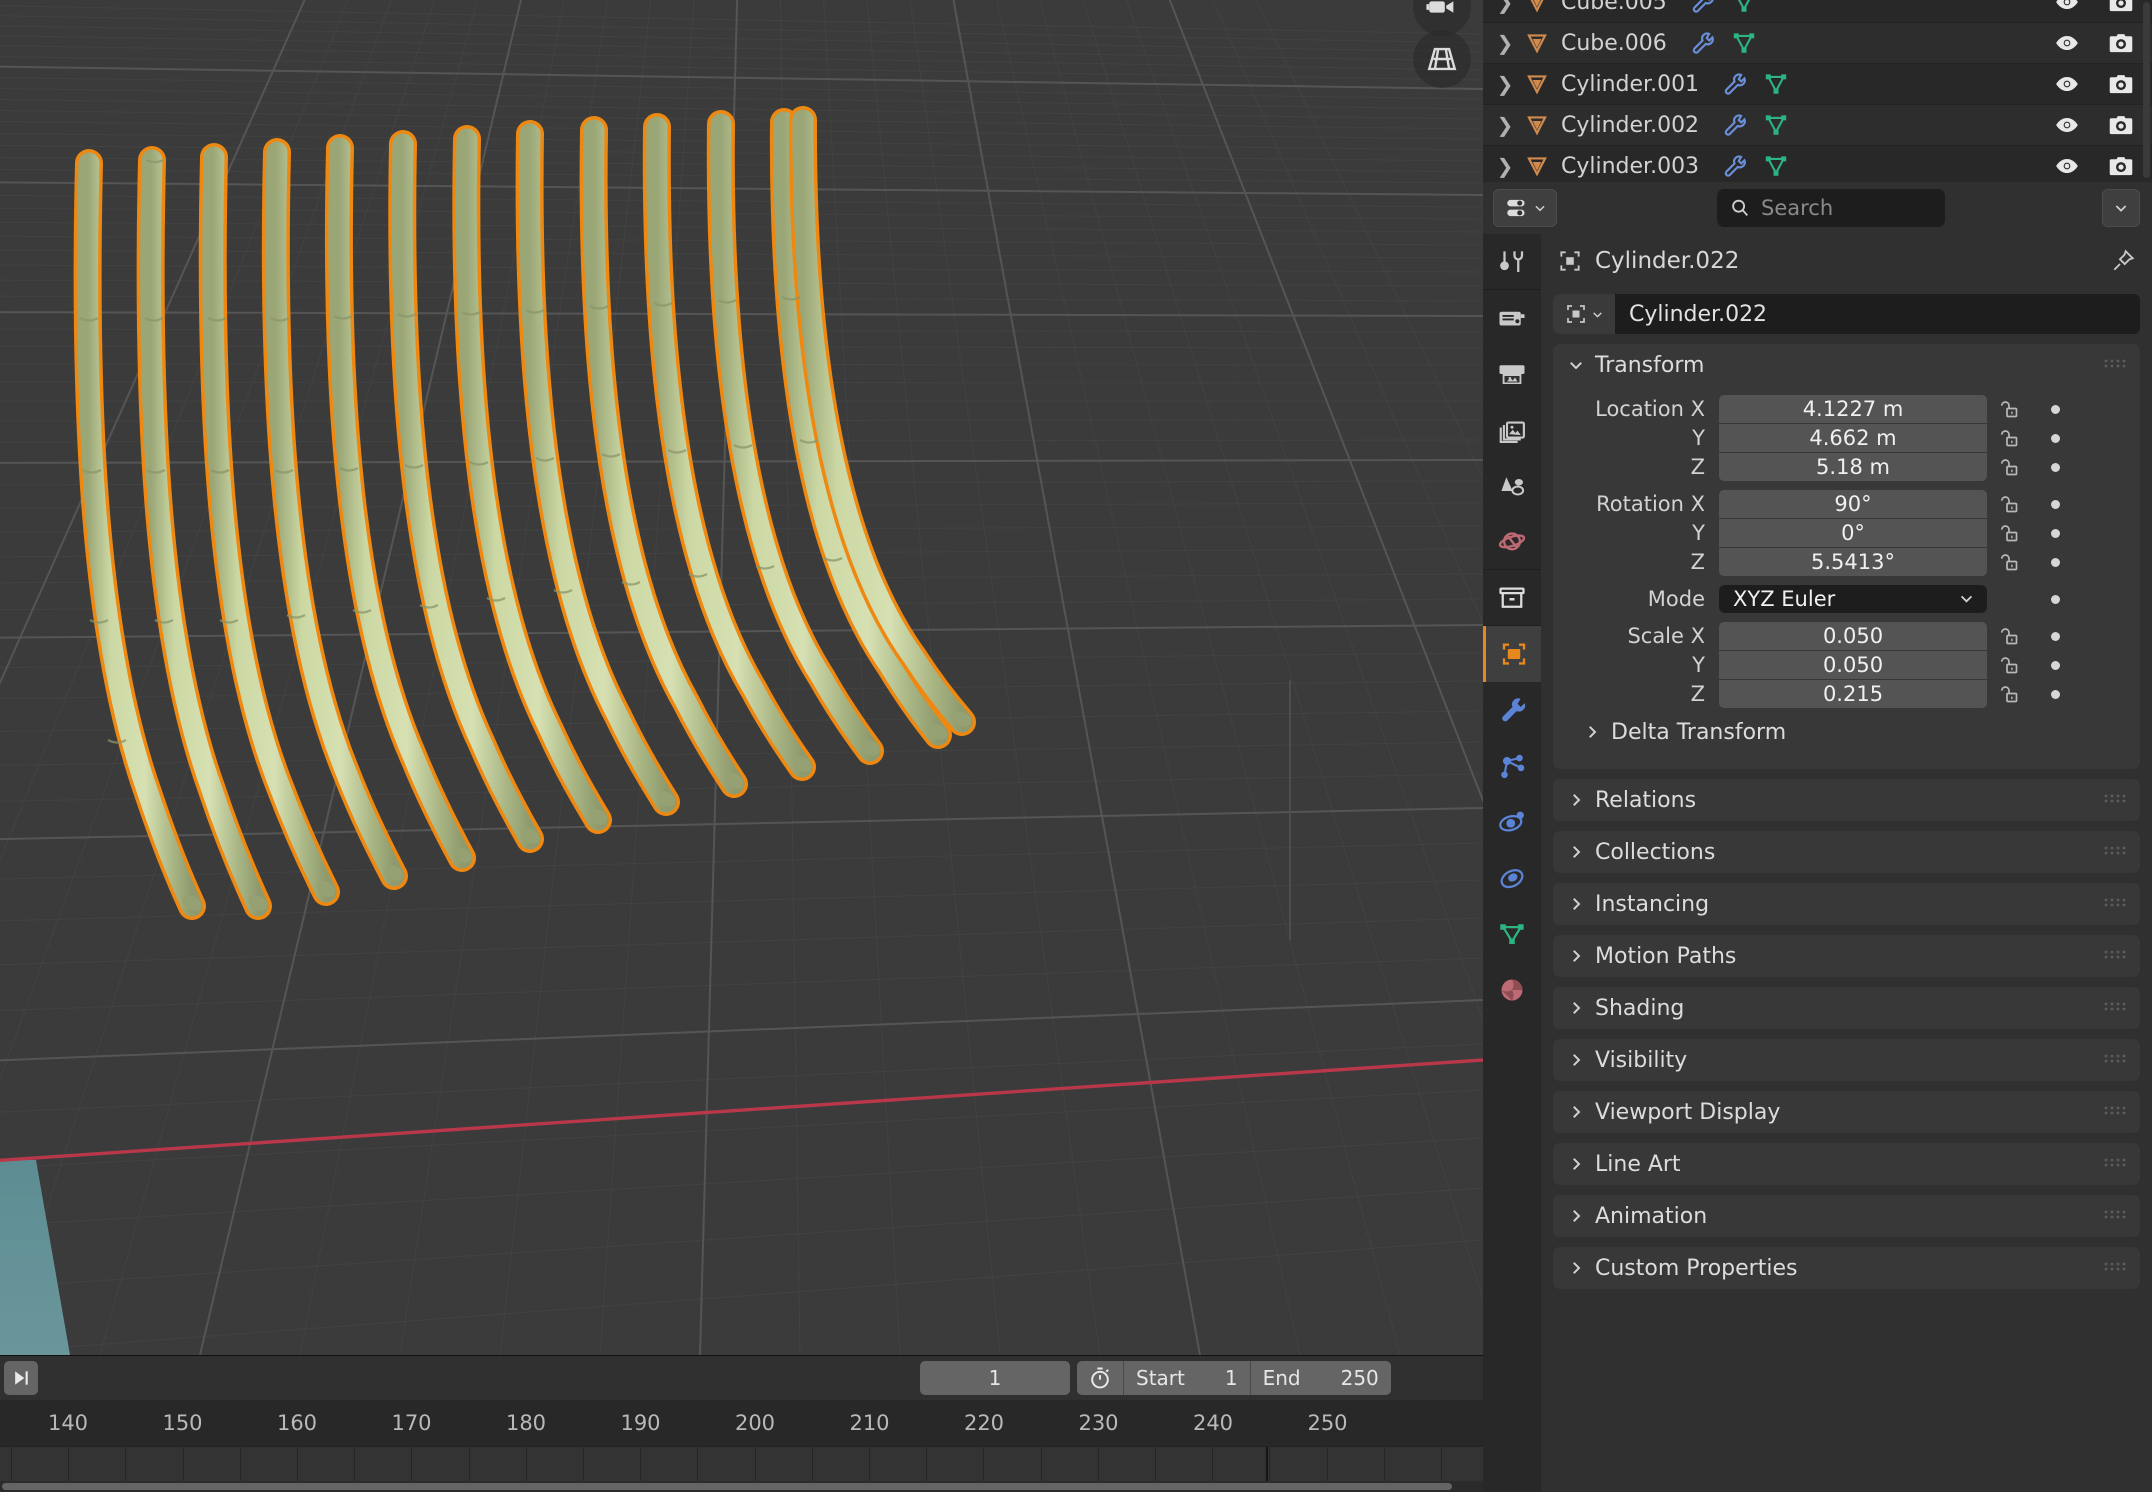  I want to click on panel-header: Animation, so click(1846, 1216).